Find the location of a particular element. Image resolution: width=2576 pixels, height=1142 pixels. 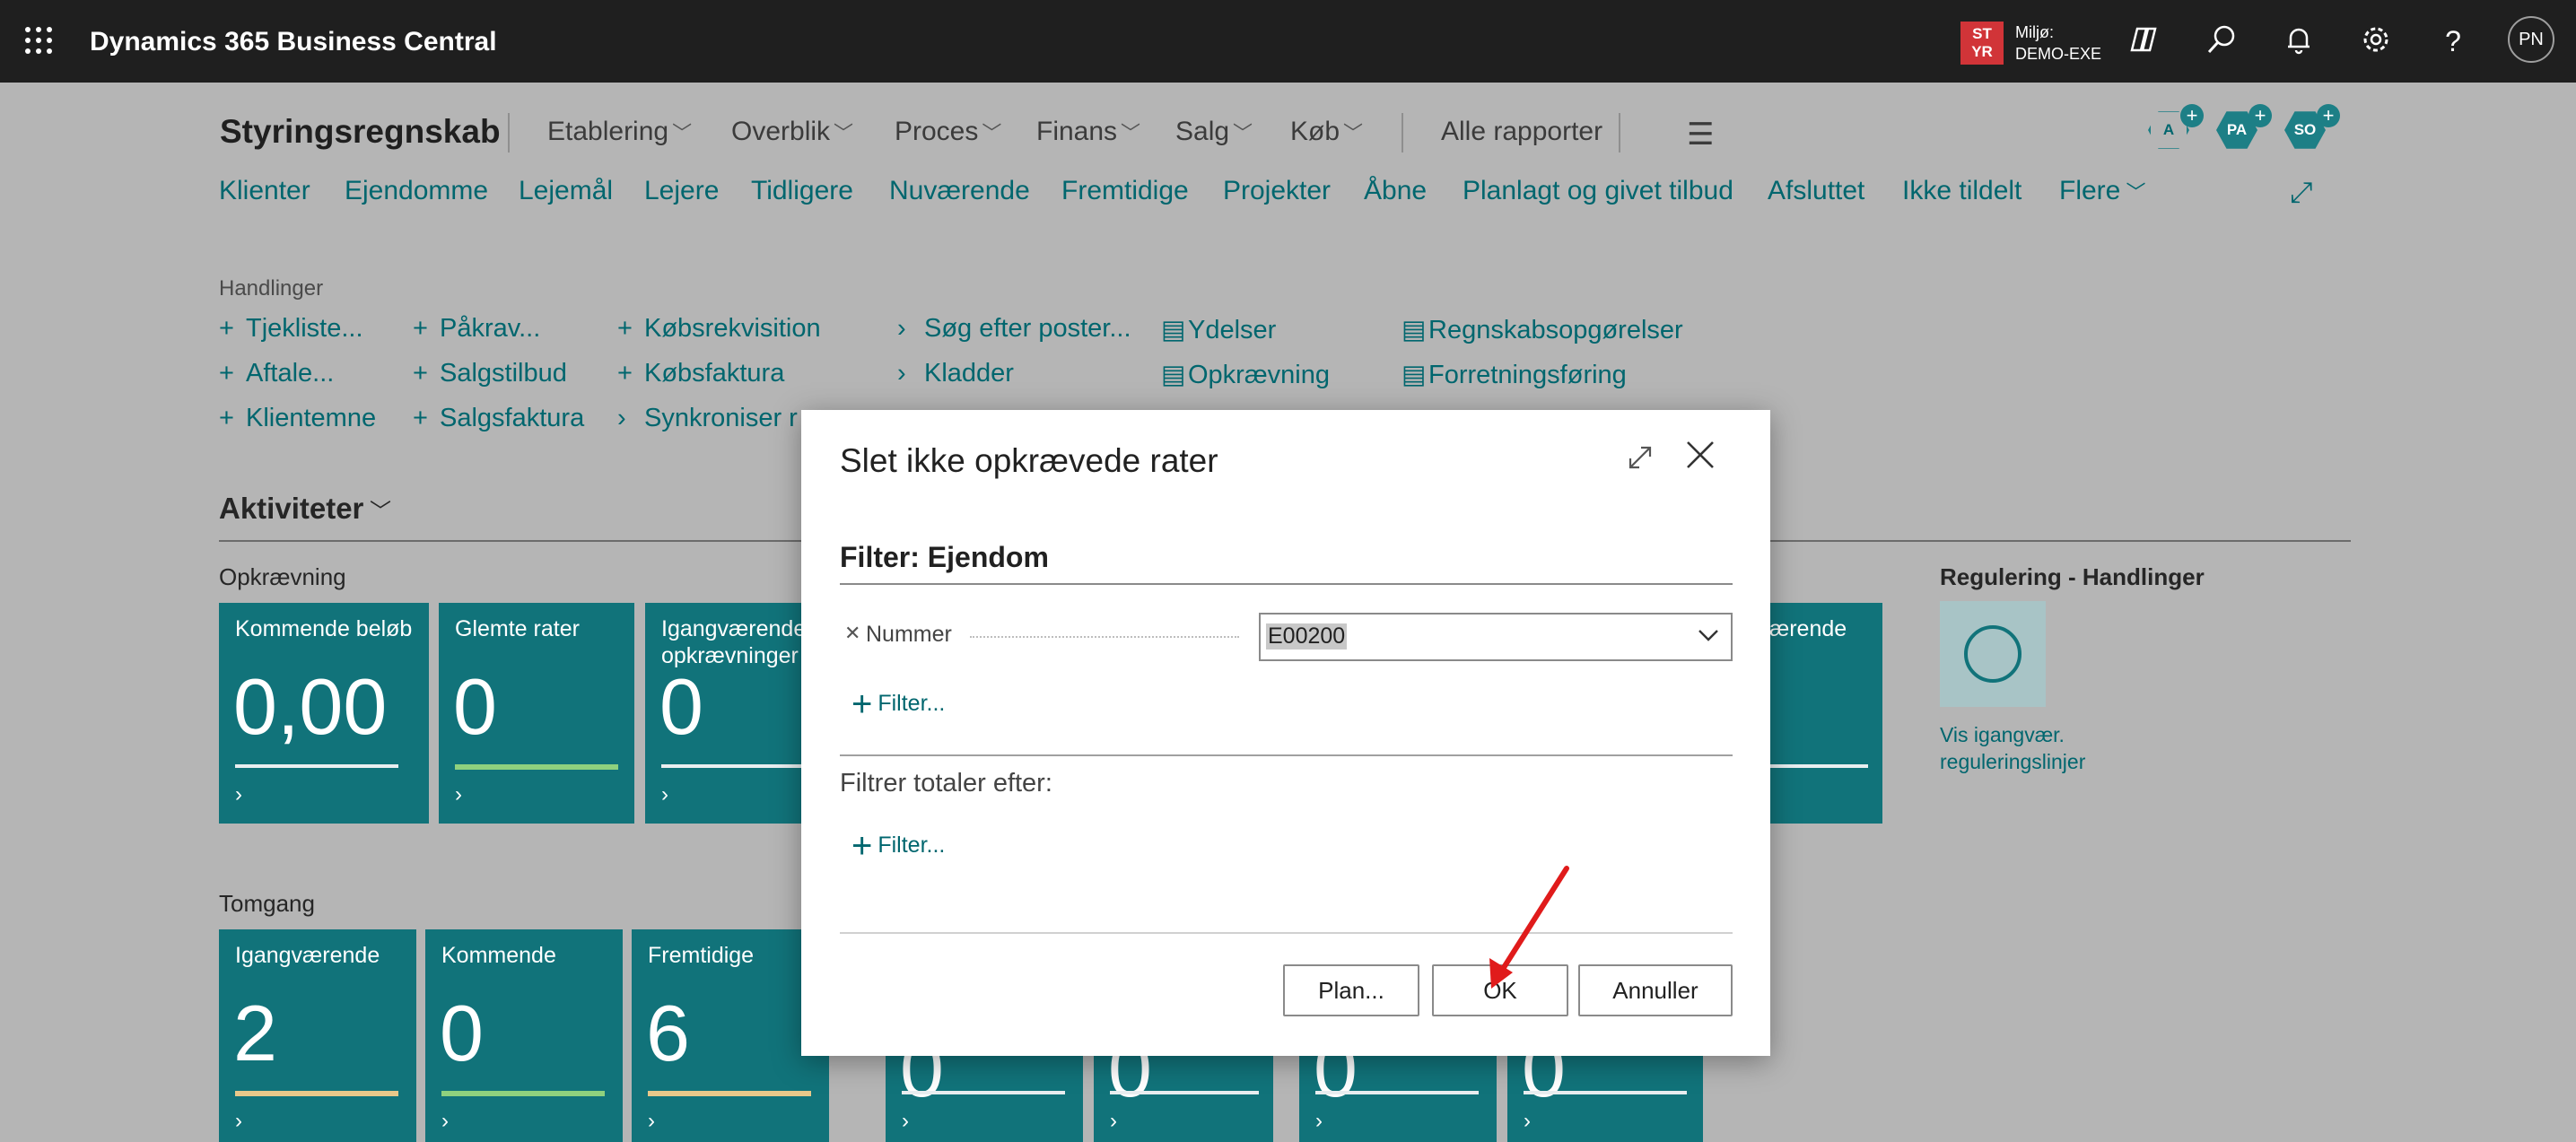

hex-button-pa: PA + is located at coordinates (2244, 129).